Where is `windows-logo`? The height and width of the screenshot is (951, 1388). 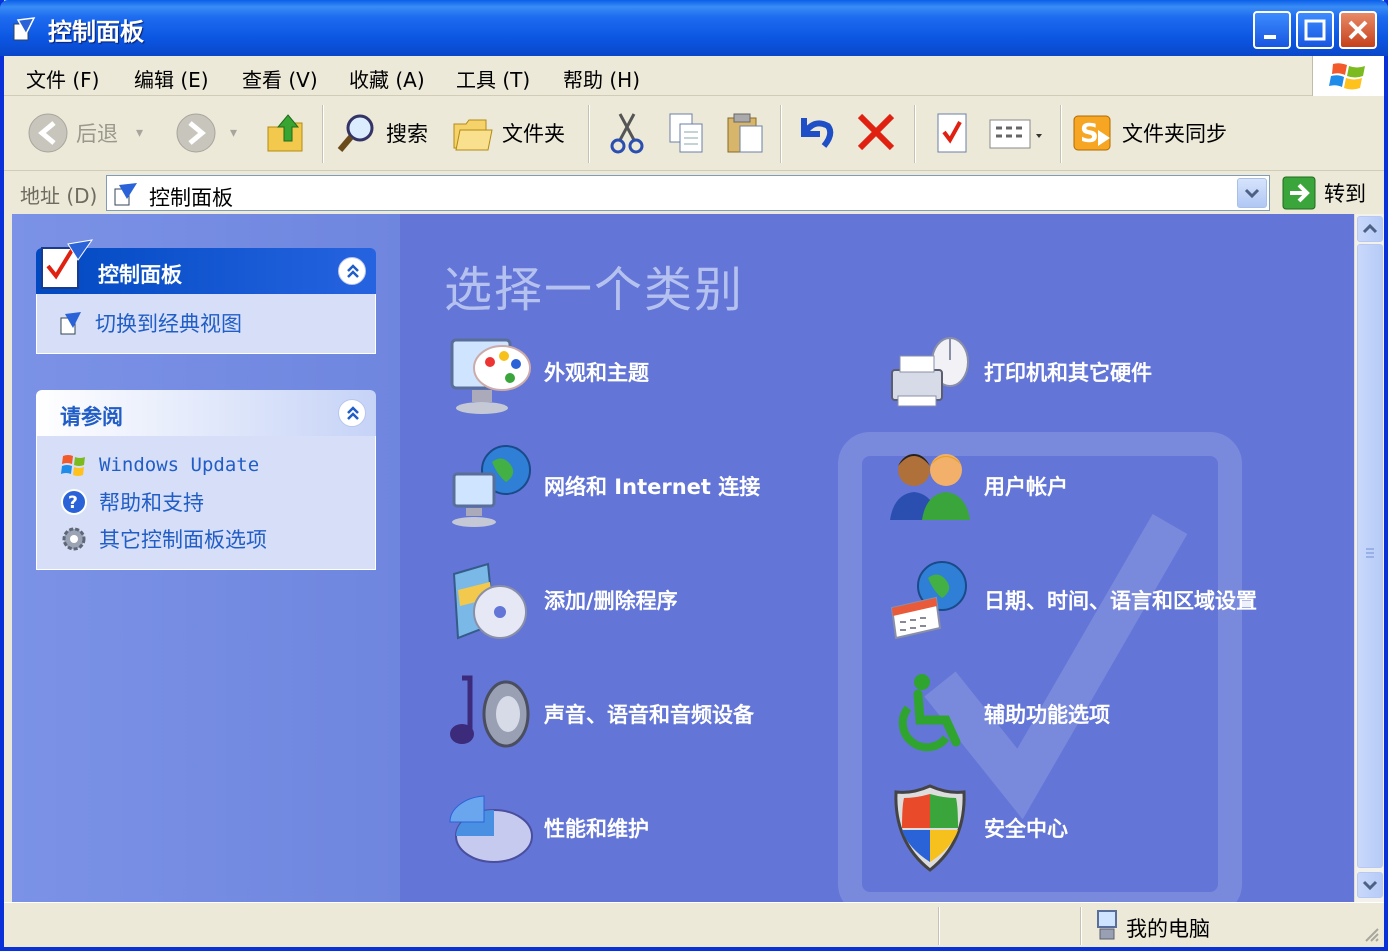 windows-logo is located at coordinates (1348, 76).